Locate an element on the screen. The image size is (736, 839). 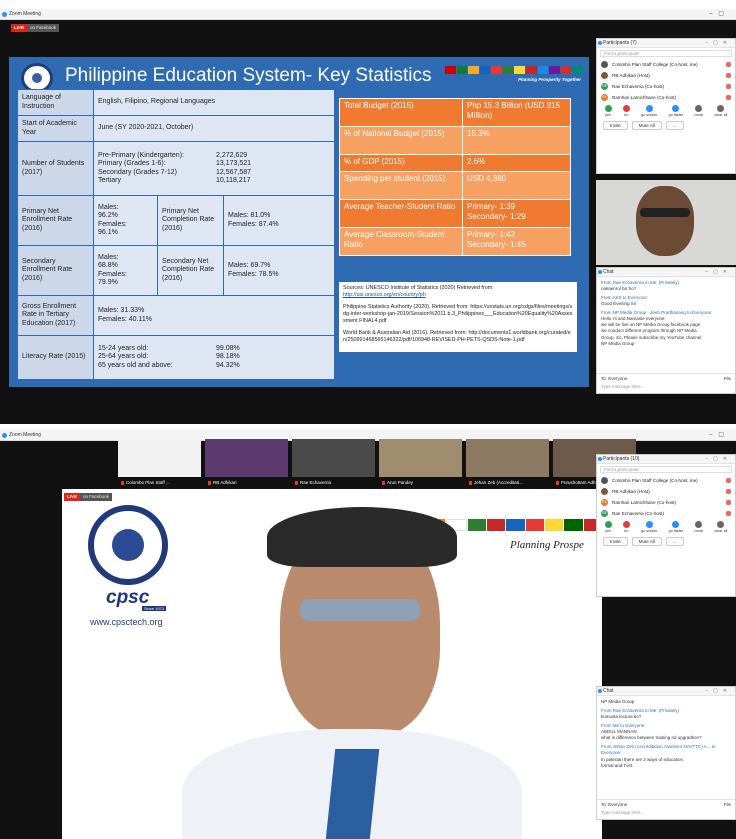
live-target: on Facebook is located at coordinates (96, 497).